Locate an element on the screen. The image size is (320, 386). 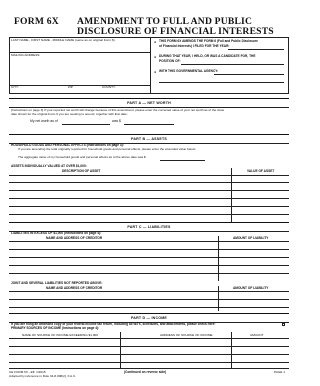
asset-description-header: DESCRIPTION OF ASSET is located at coordinates (81, 171).